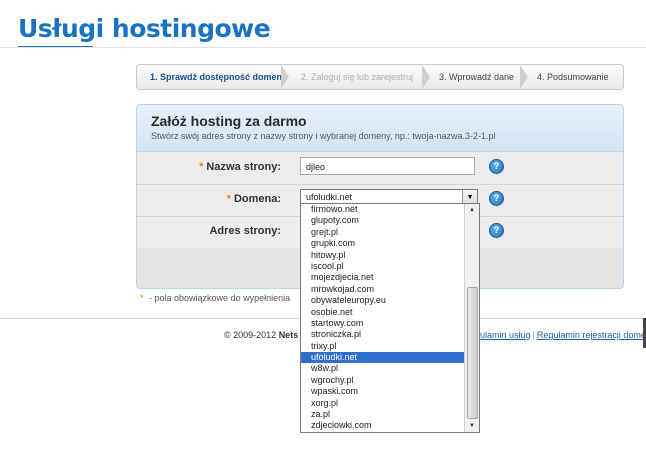 Image resolution: width=646 pixels, height=456 pixels. I want to click on row-site-name: * Nazwa strony: djleo ?, so click(380, 168).